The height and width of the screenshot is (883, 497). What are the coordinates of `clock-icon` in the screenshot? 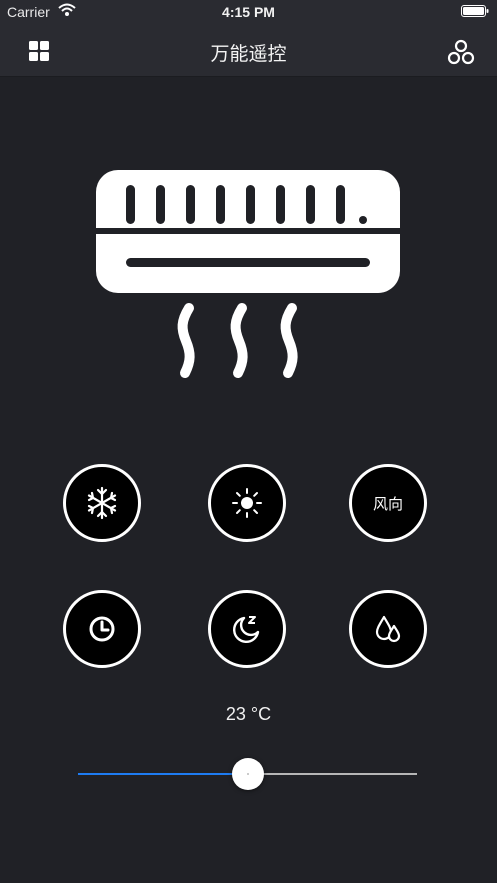 It's located at (102, 629).